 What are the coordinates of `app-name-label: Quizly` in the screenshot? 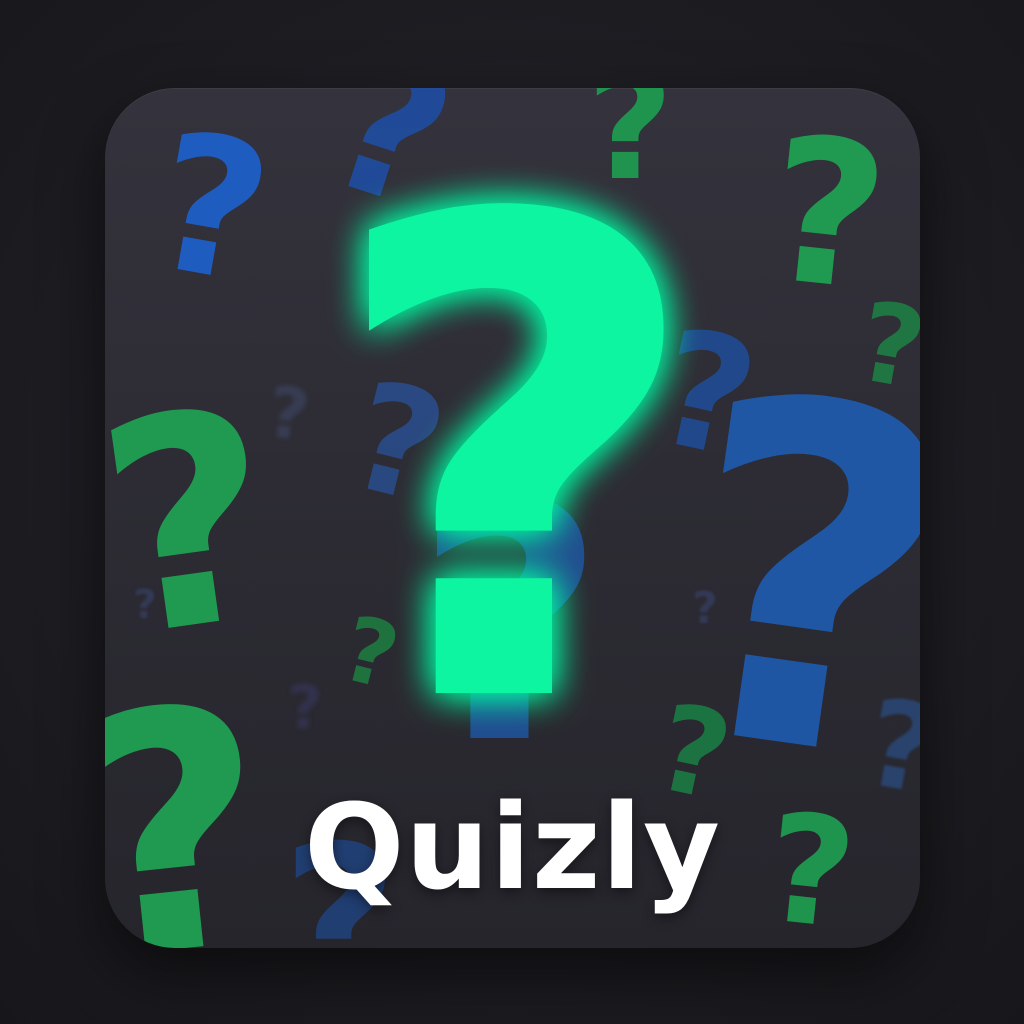 It's located at (512, 847).